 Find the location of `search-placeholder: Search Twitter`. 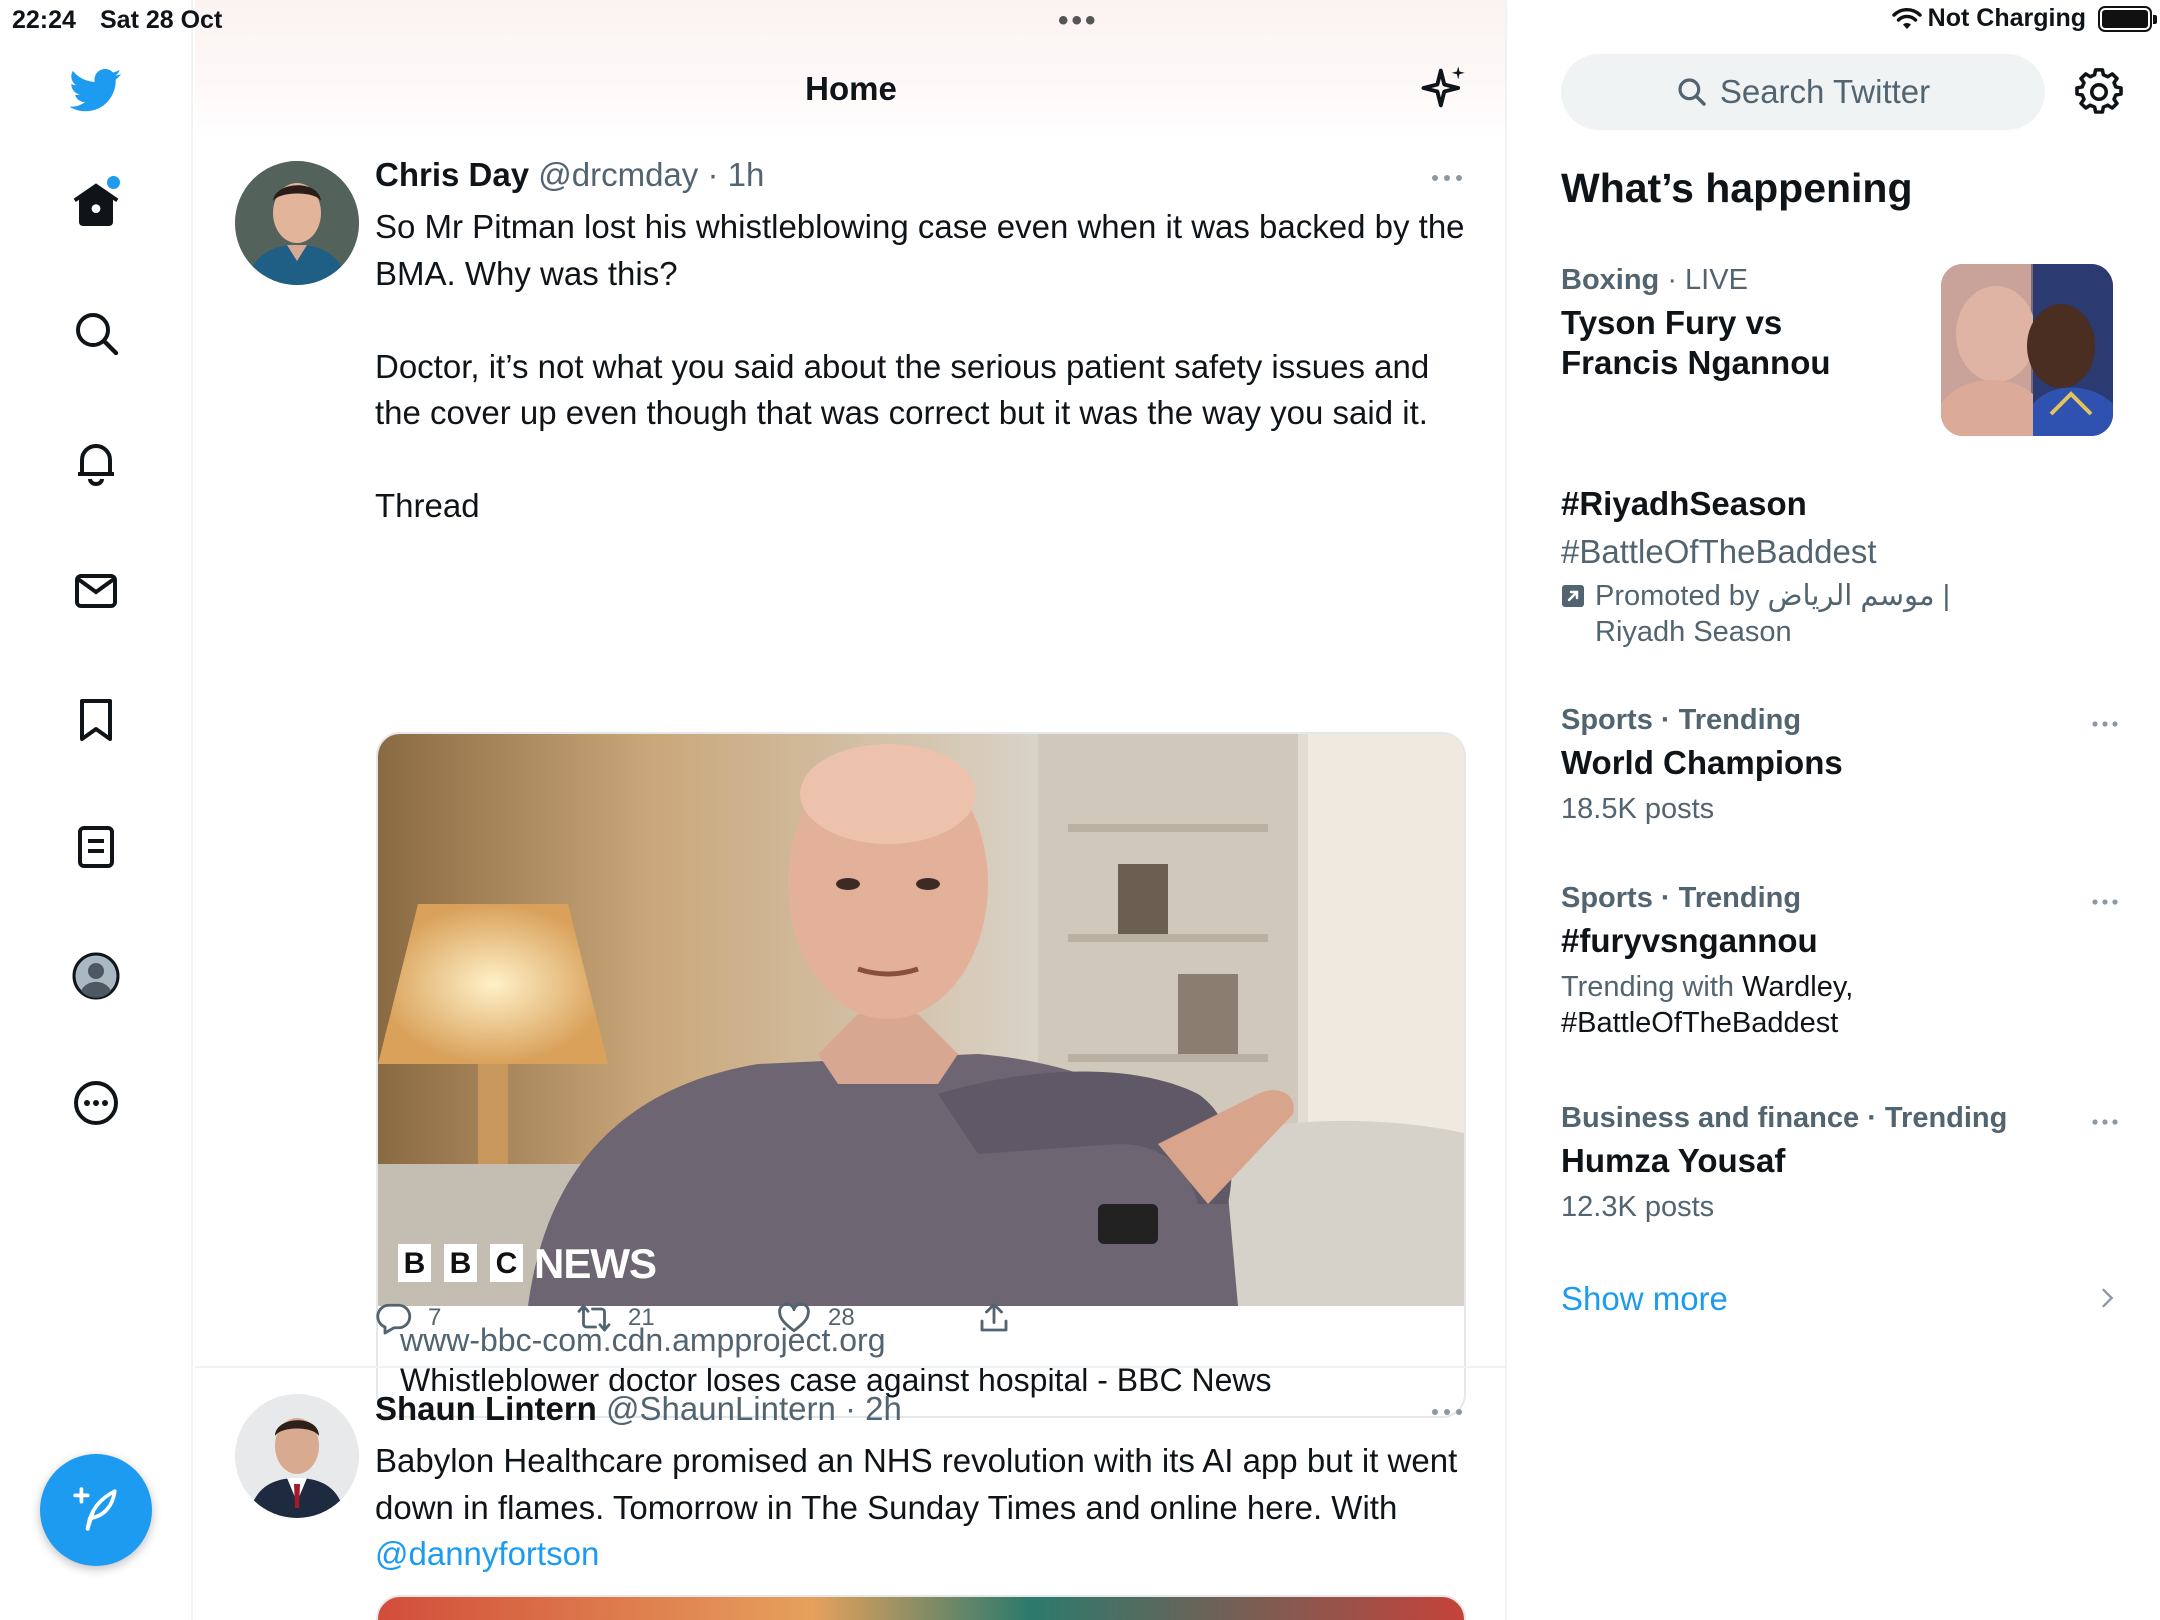

search-placeholder: Search Twitter is located at coordinates (1825, 91).